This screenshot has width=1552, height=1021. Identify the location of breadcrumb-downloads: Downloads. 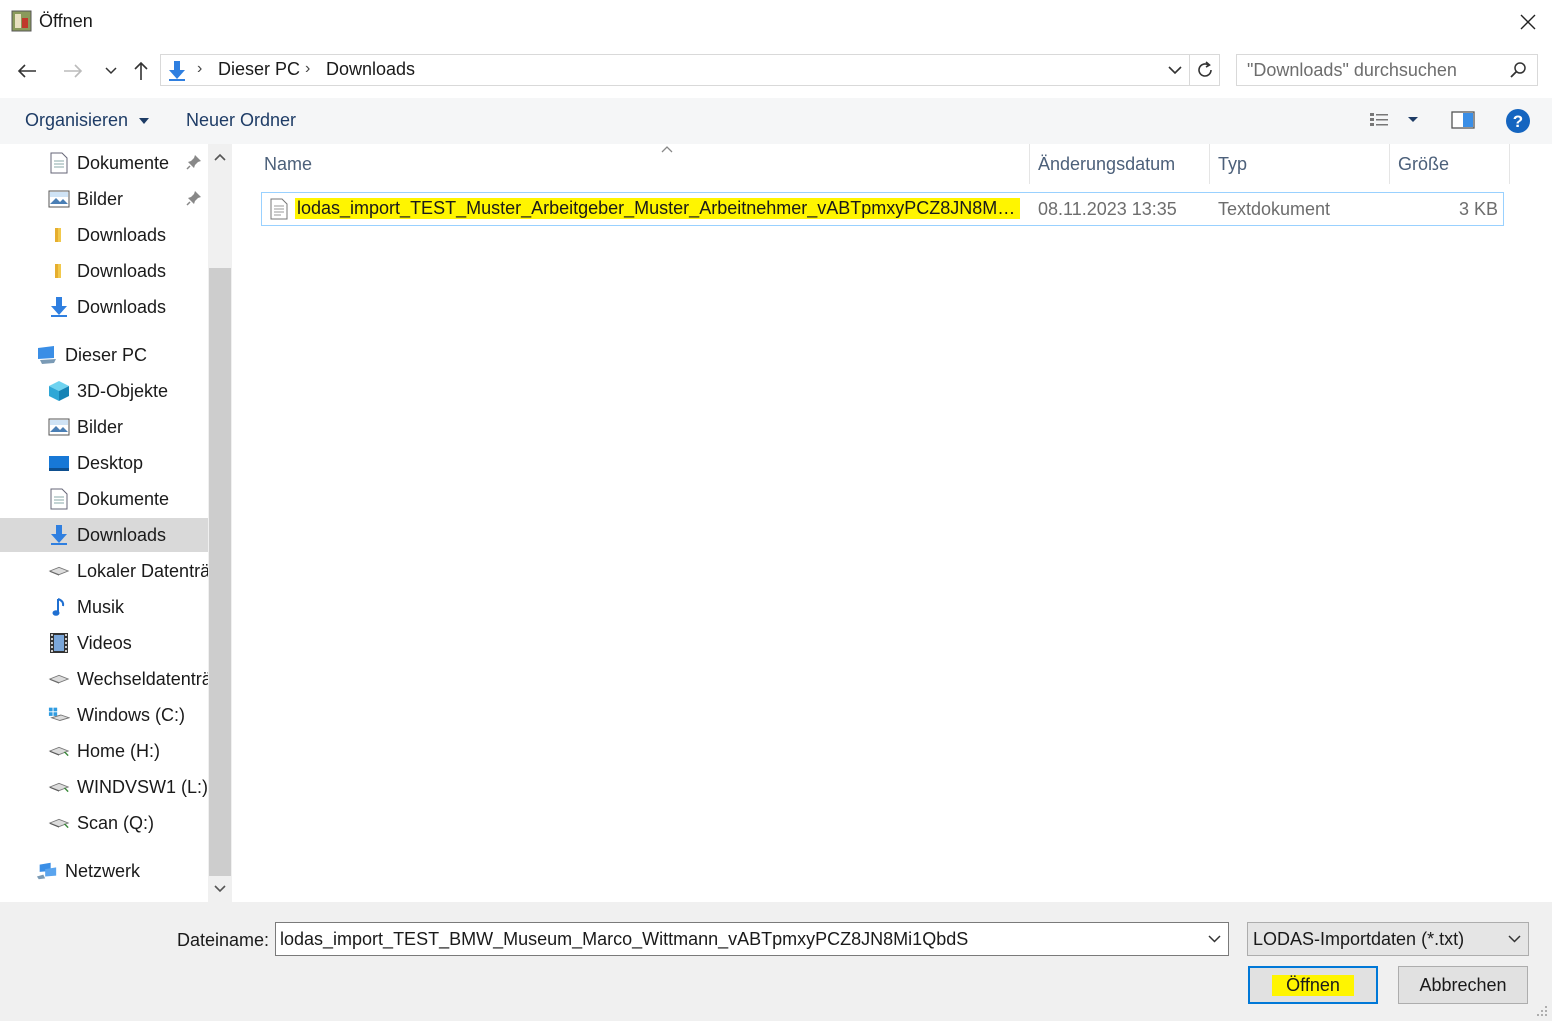
(370, 69).